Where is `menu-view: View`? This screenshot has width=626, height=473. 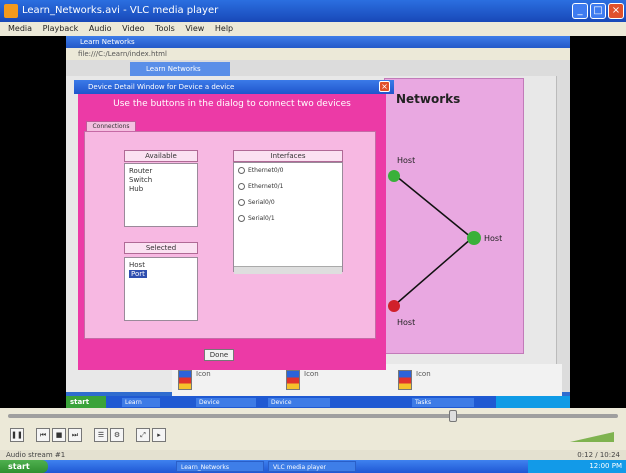 menu-view: View is located at coordinates (194, 28).